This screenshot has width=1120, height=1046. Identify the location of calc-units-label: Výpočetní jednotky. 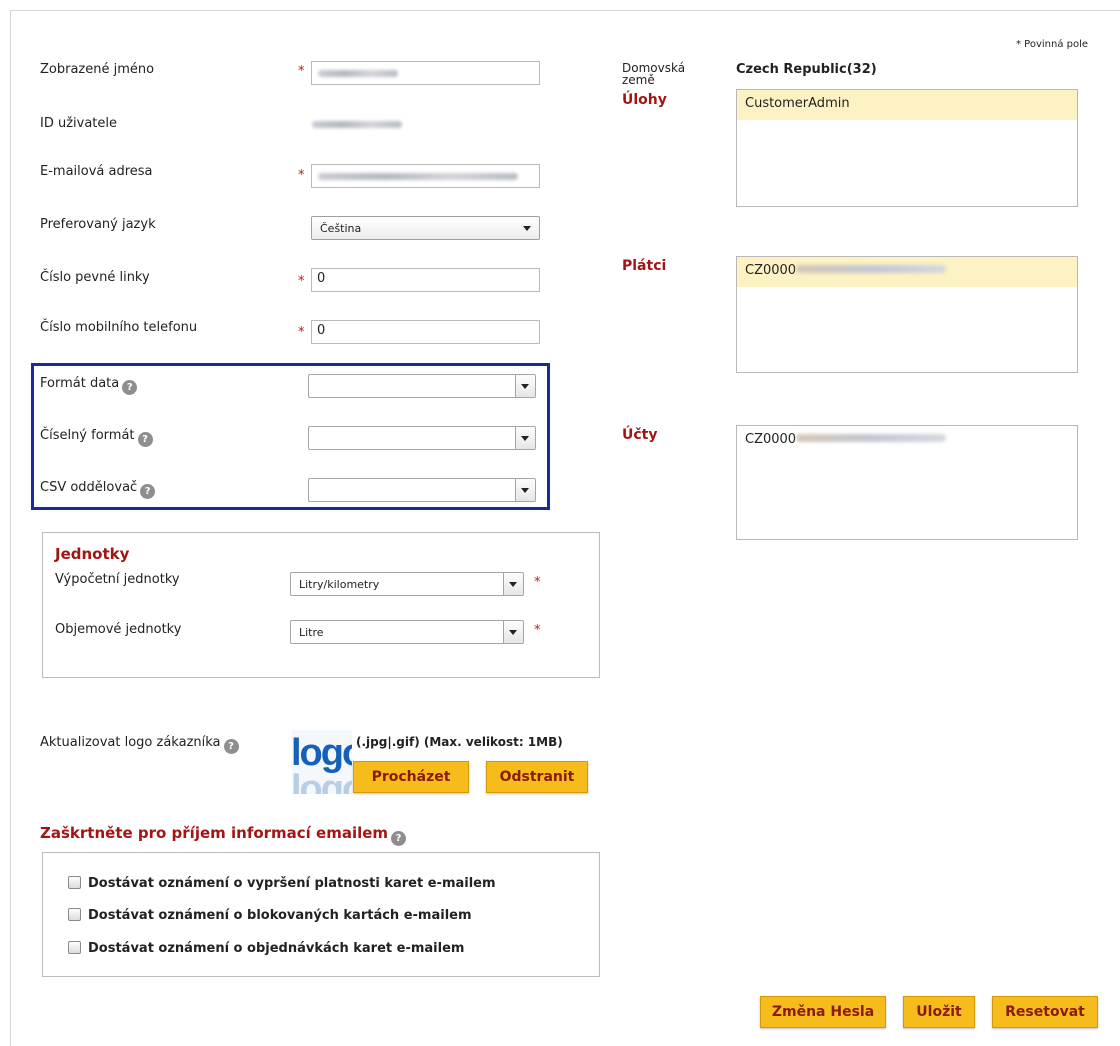
(117, 579).